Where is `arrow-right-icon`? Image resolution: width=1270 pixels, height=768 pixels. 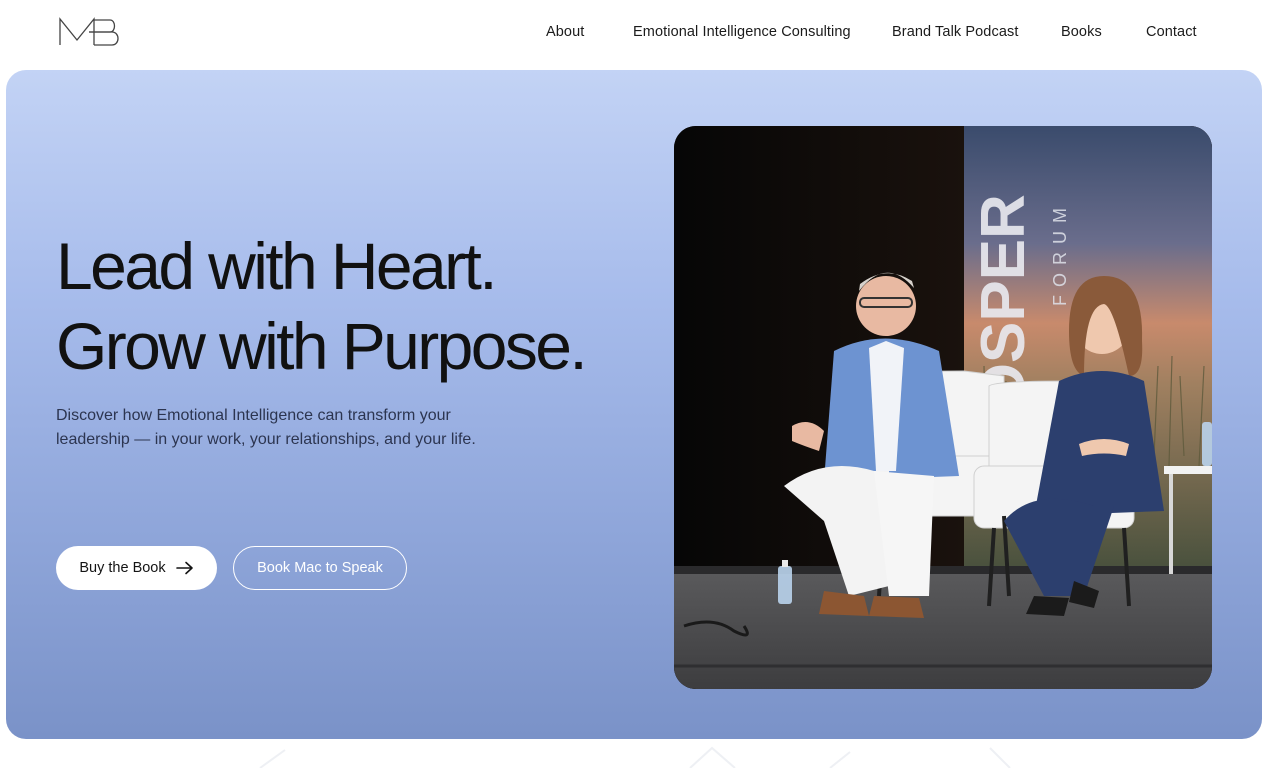 arrow-right-icon is located at coordinates (184, 568).